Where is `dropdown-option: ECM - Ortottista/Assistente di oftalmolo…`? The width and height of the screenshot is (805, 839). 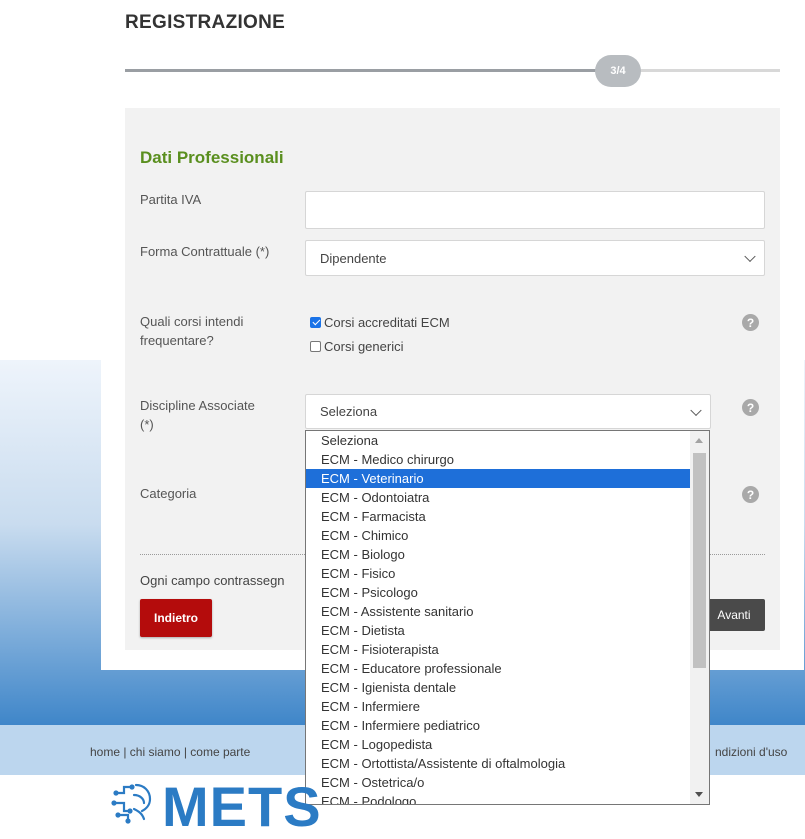 dropdown-option: ECM - Ortottista/Assistente di oftalmolo… is located at coordinates (498, 763).